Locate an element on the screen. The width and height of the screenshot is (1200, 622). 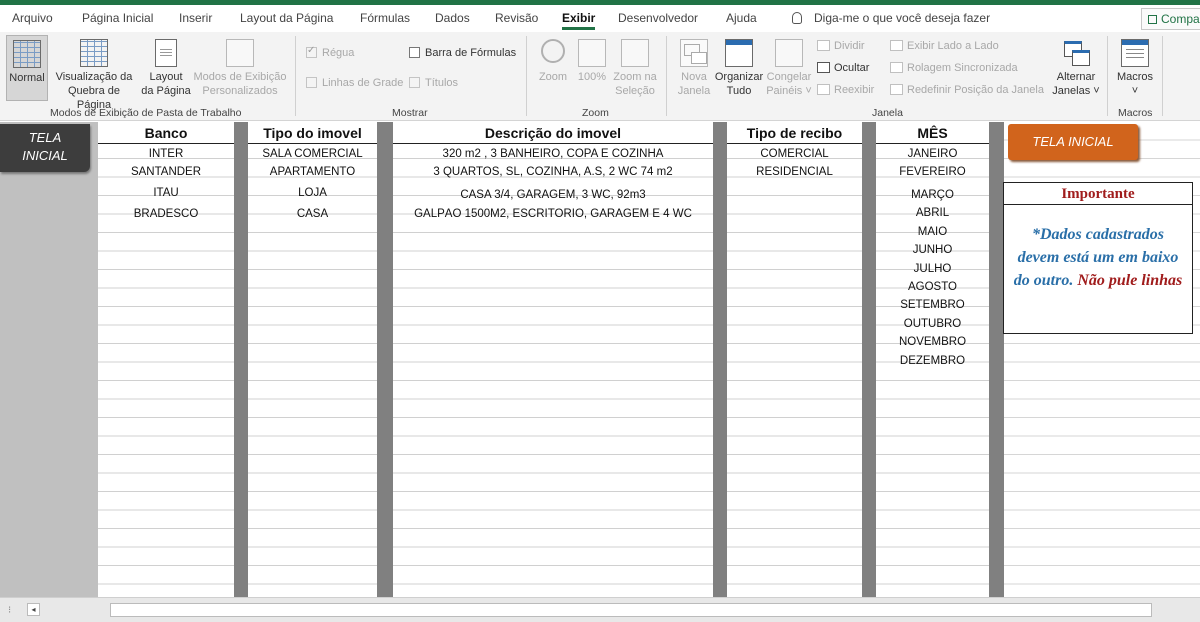
cell-tipo-imovel: SALA COMERCIAL is located at coordinates (312, 154).